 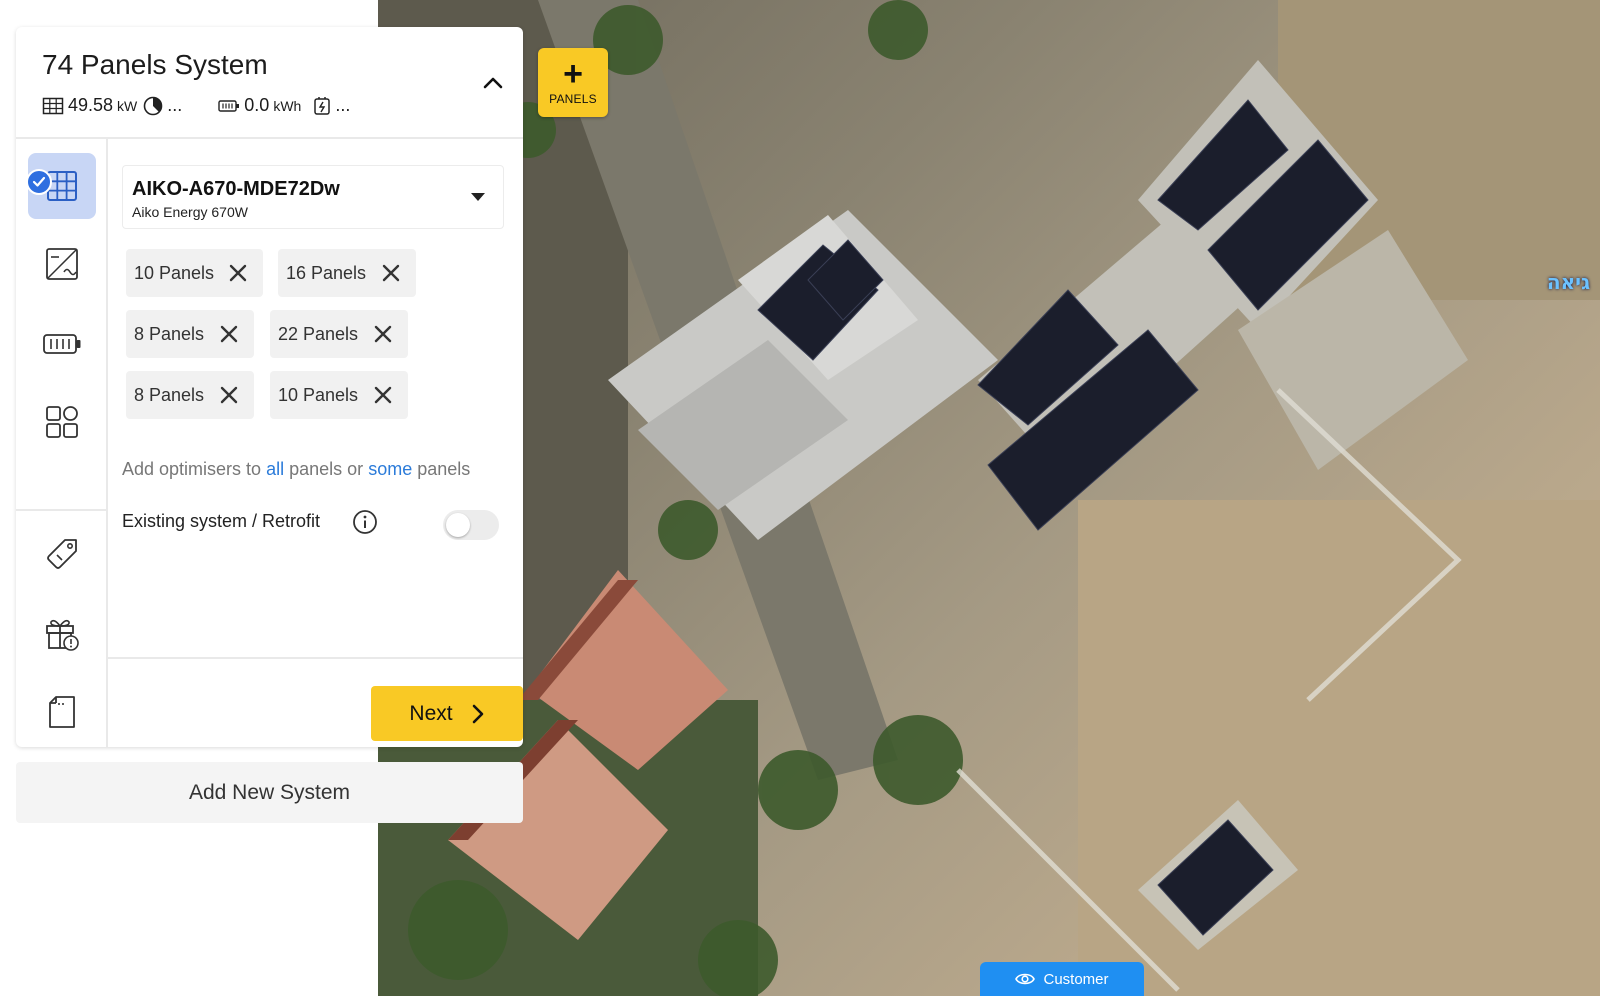 What do you see at coordinates (1568, 282) in the screenshot?
I see `map-place-label: גיאה` at bounding box center [1568, 282].